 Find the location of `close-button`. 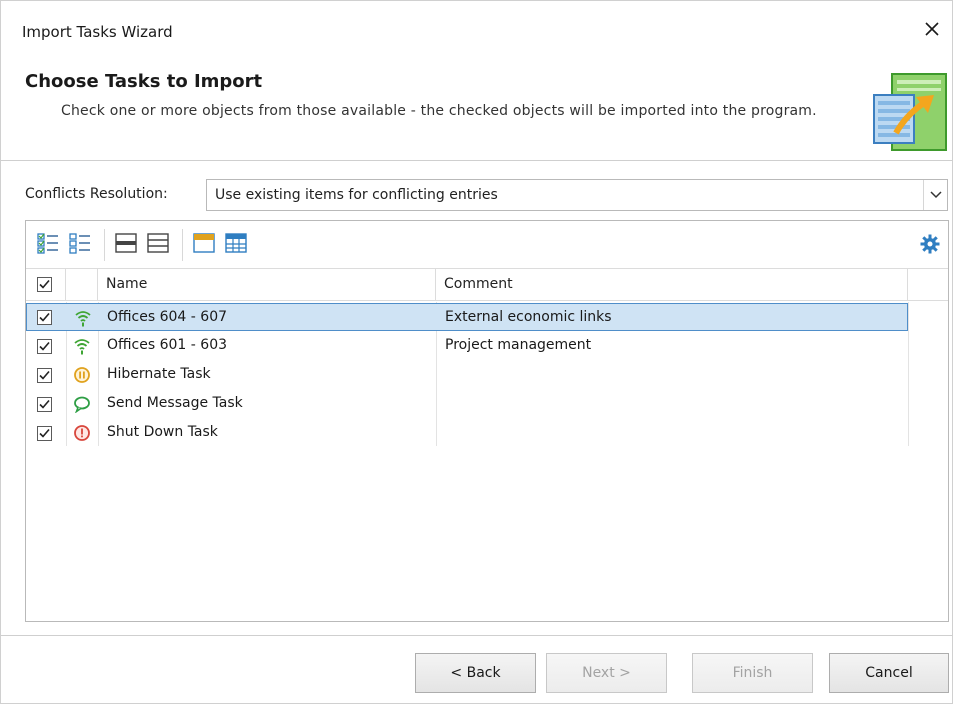

close-button is located at coordinates (932, 29).